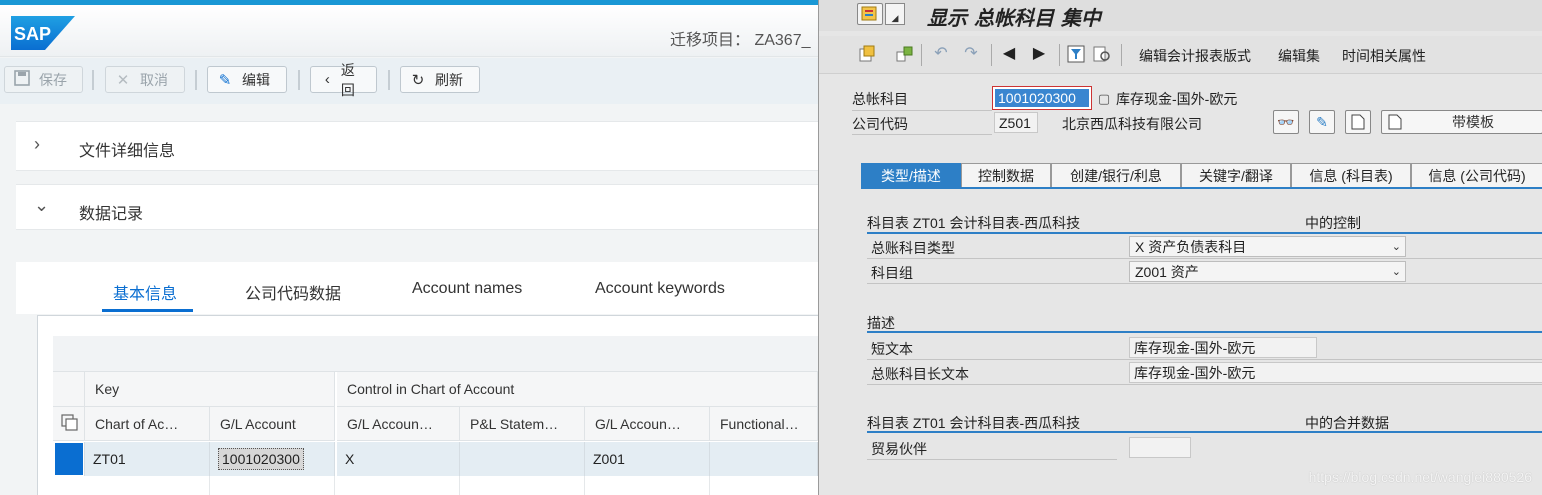 The image size is (1542, 495). I want to click on back-button: ‹ 返回, so click(343, 80).